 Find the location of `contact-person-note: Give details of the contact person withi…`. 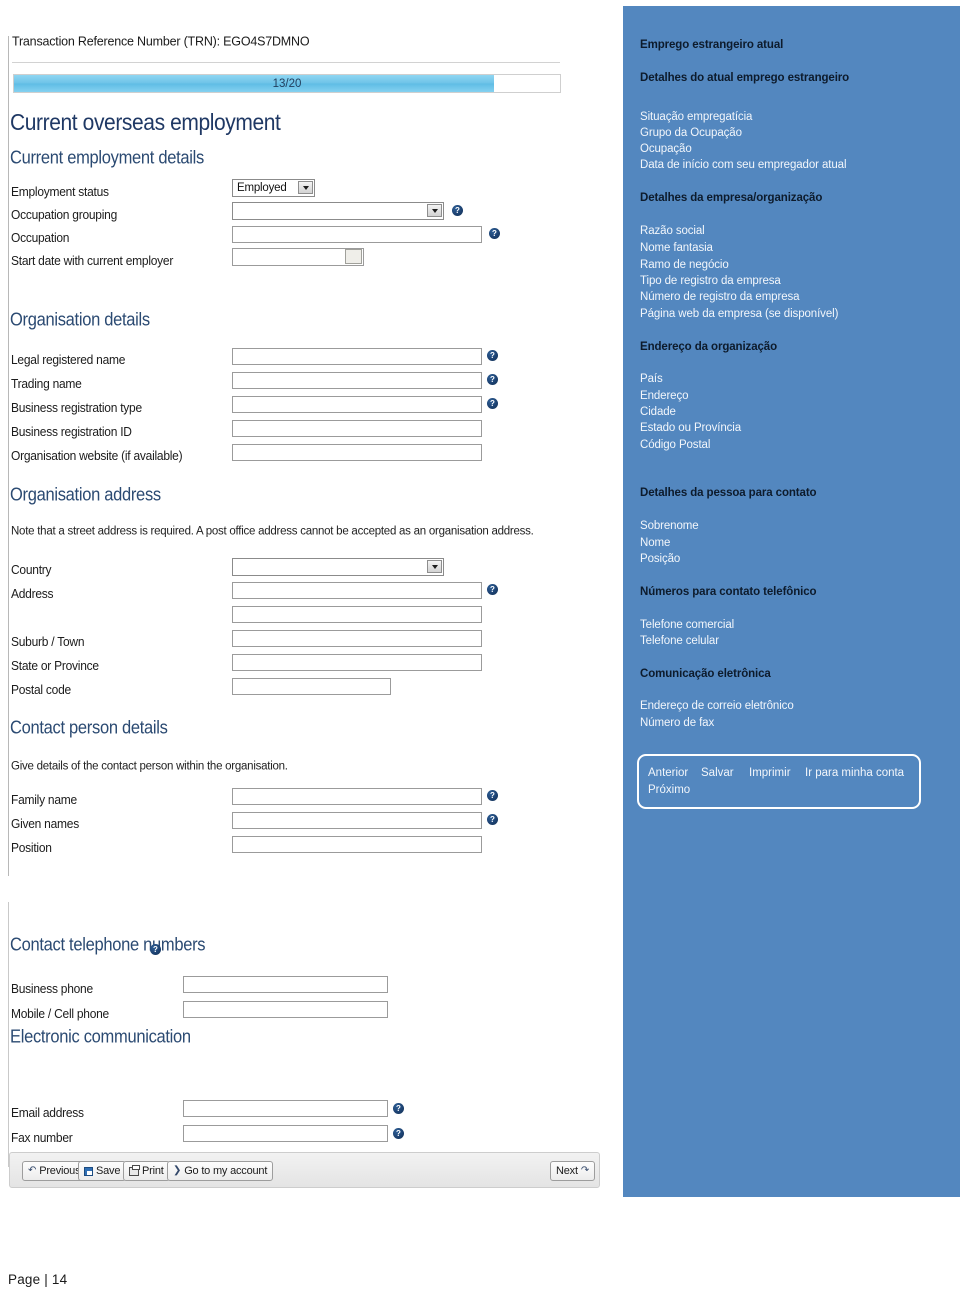

contact-person-note: Give details of the contact person withi… is located at coordinates (149, 766).